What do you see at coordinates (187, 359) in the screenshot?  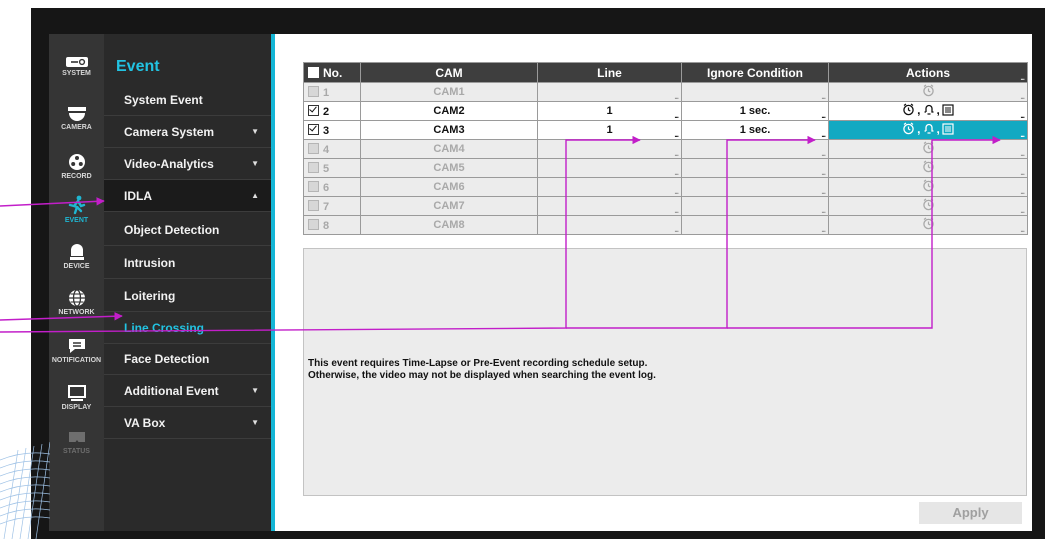 I see `menu-item-face-detection: Face Detection` at bounding box center [187, 359].